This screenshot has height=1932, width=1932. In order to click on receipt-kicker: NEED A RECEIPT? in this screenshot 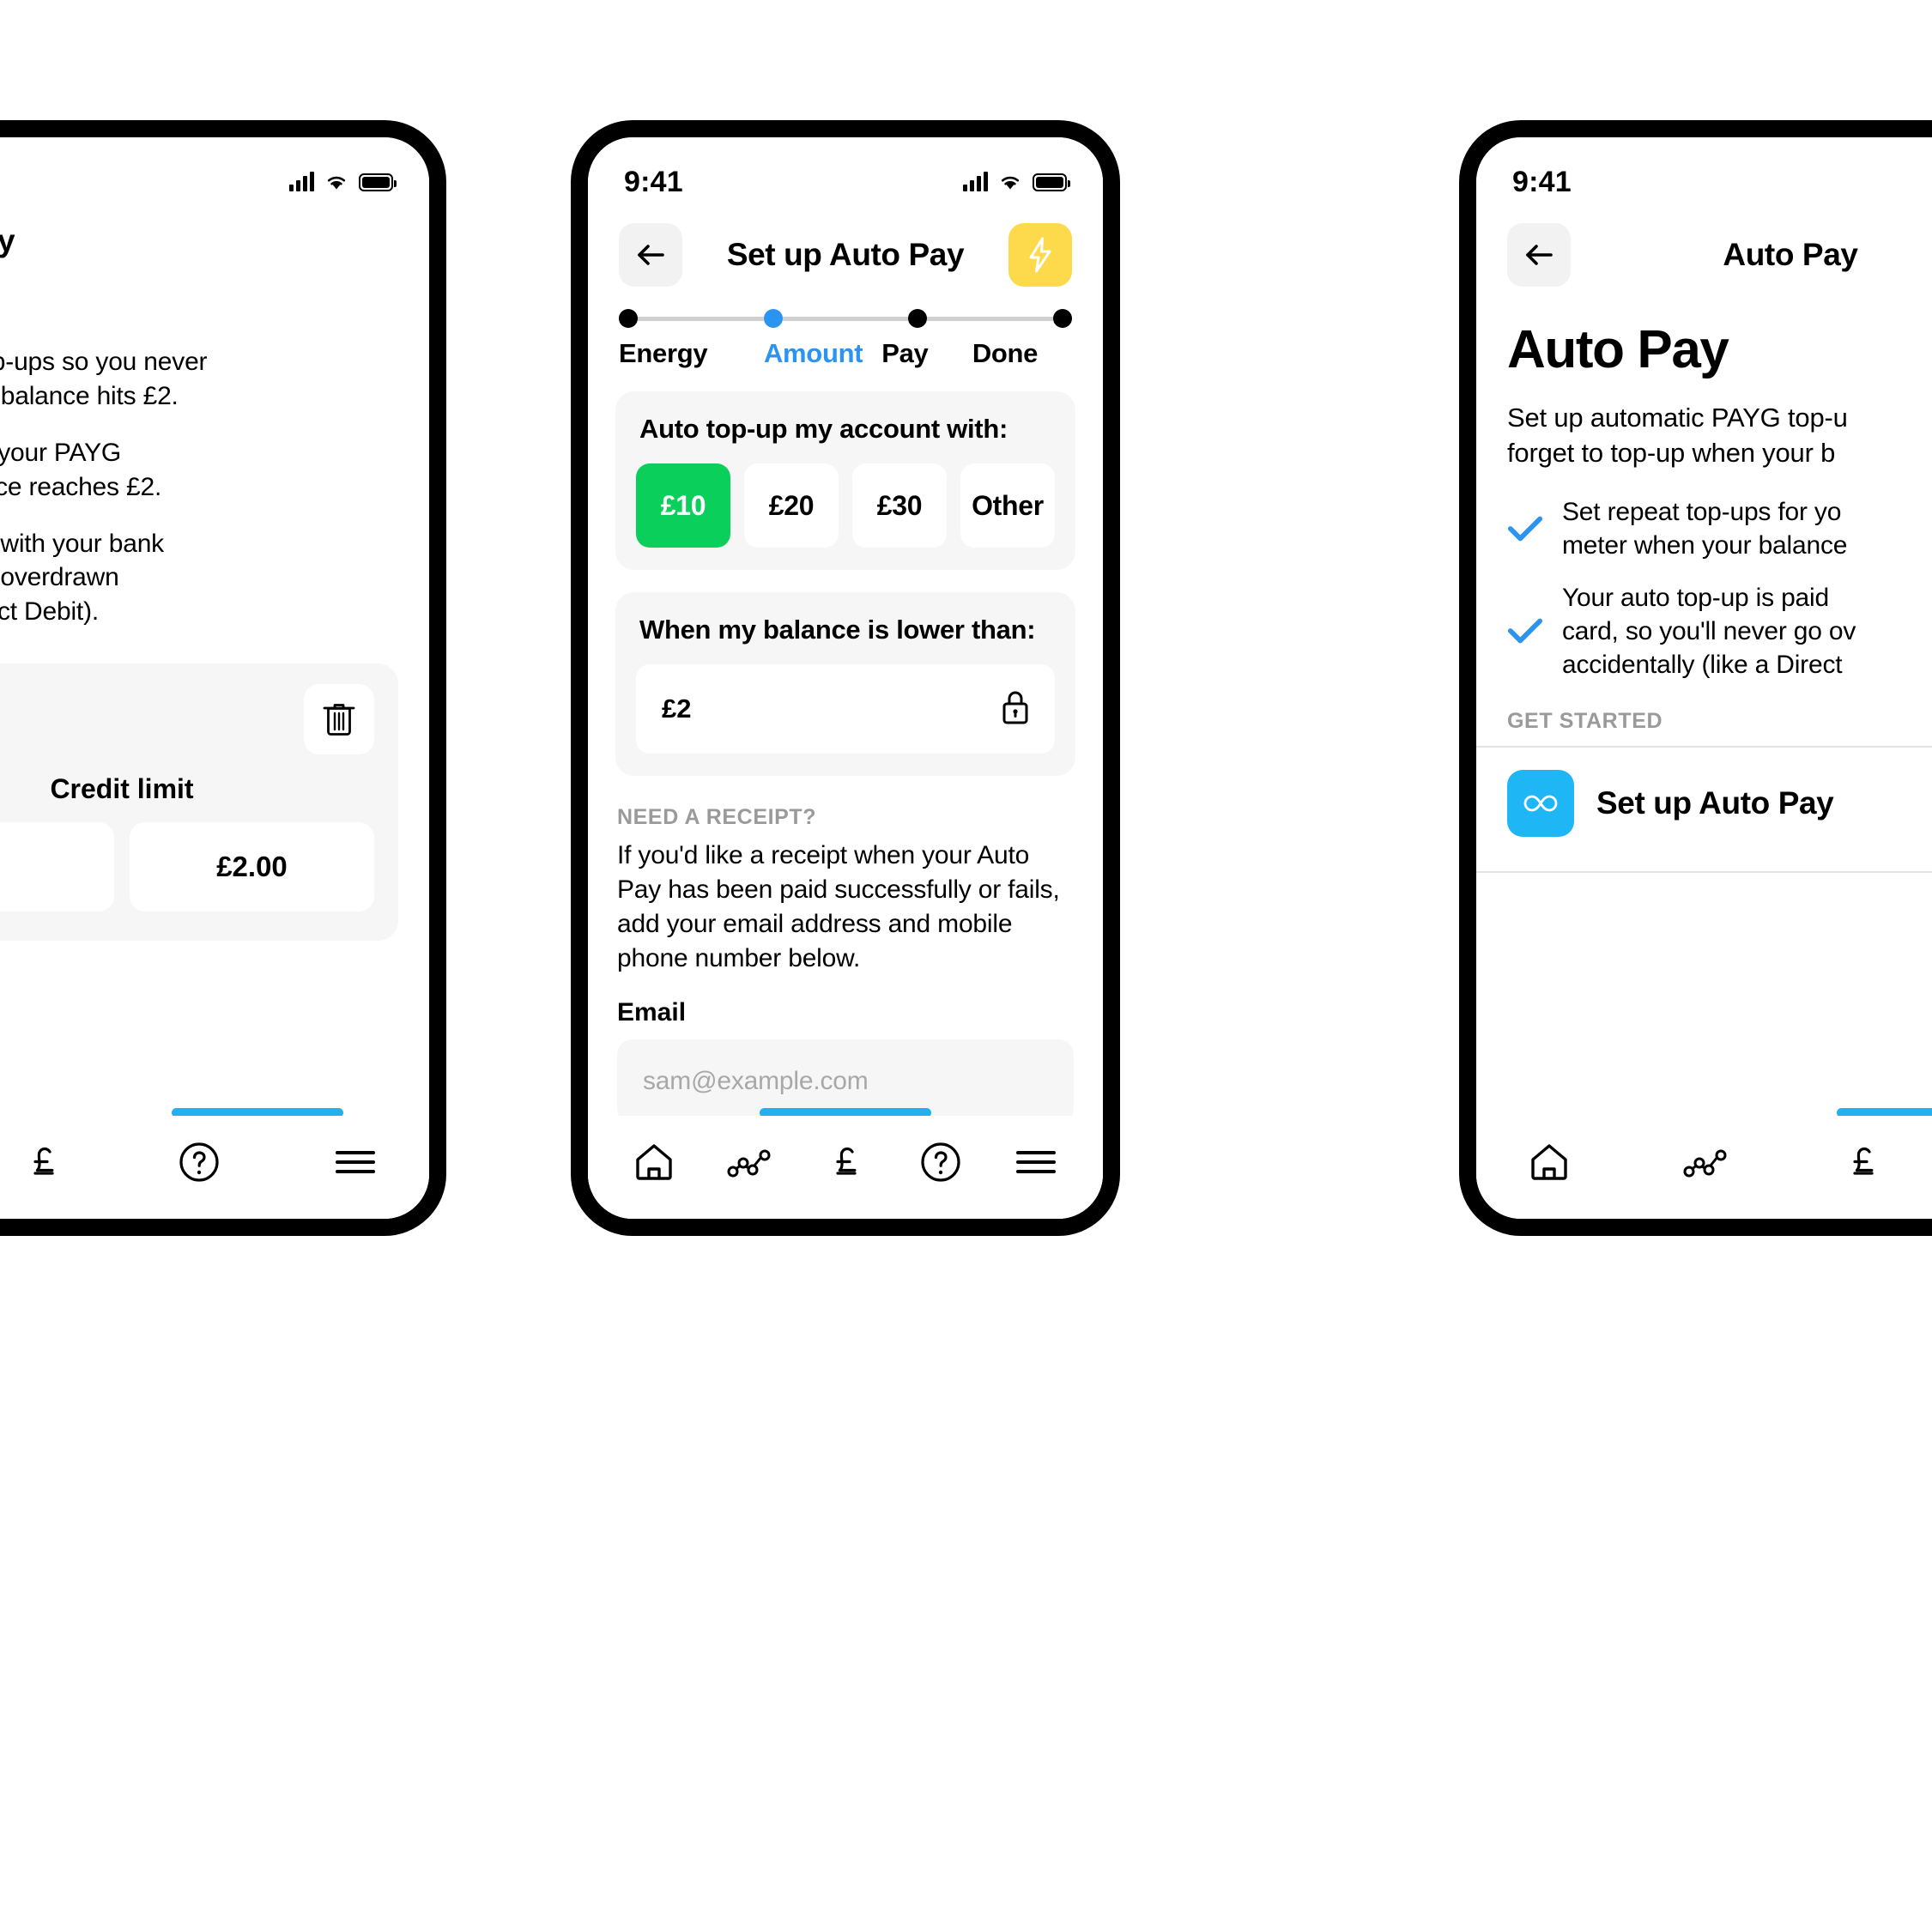, I will do `click(717, 817)`.